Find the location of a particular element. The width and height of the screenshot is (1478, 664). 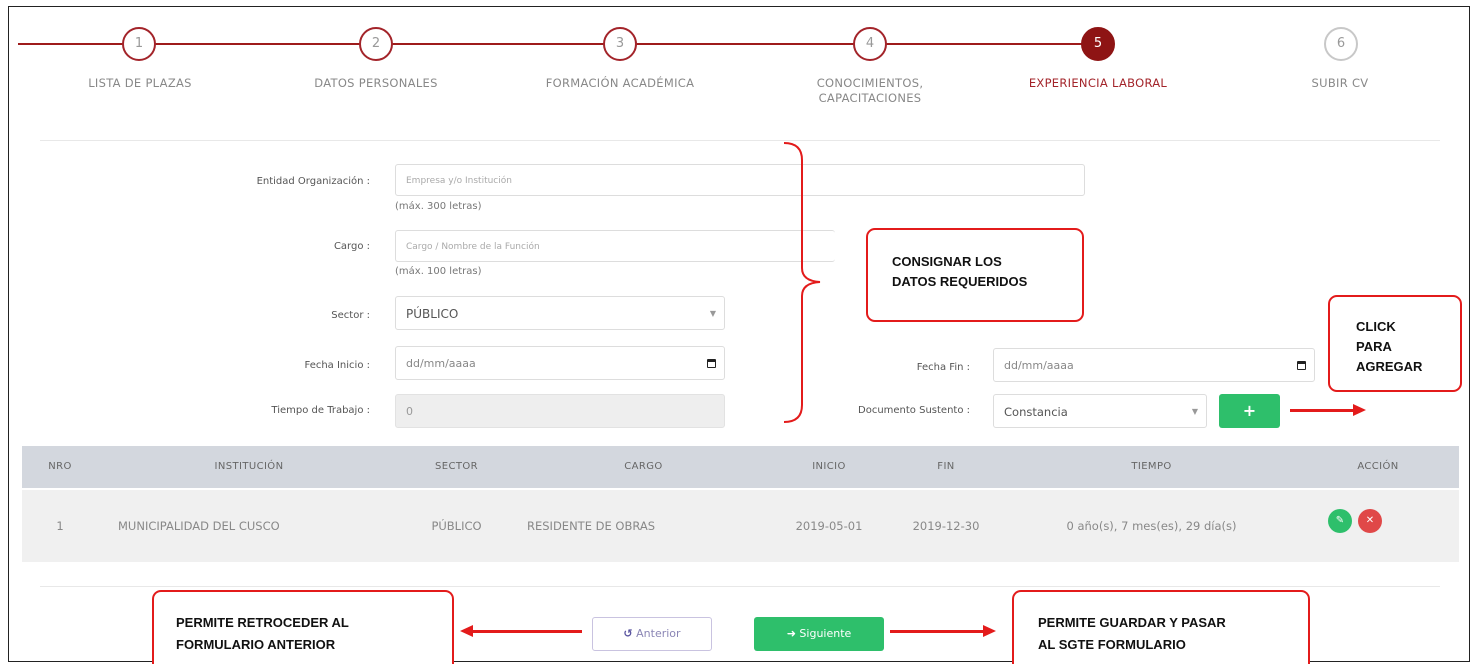

arrow-retroceder-shaft is located at coordinates (527, 631).